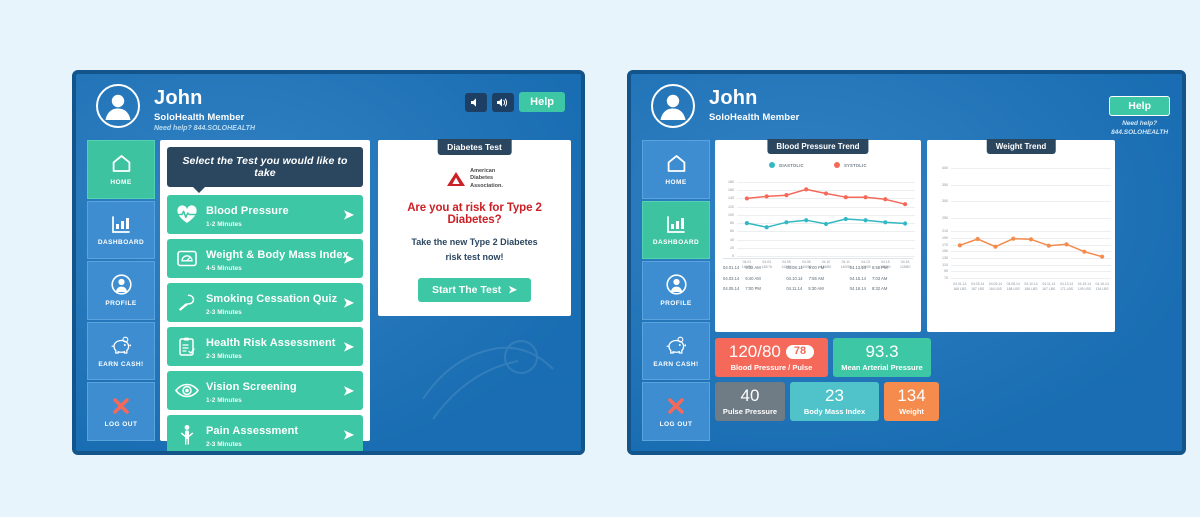 This screenshot has width=1200, height=517. I want to click on chart-series-layer, so click(1031, 247).